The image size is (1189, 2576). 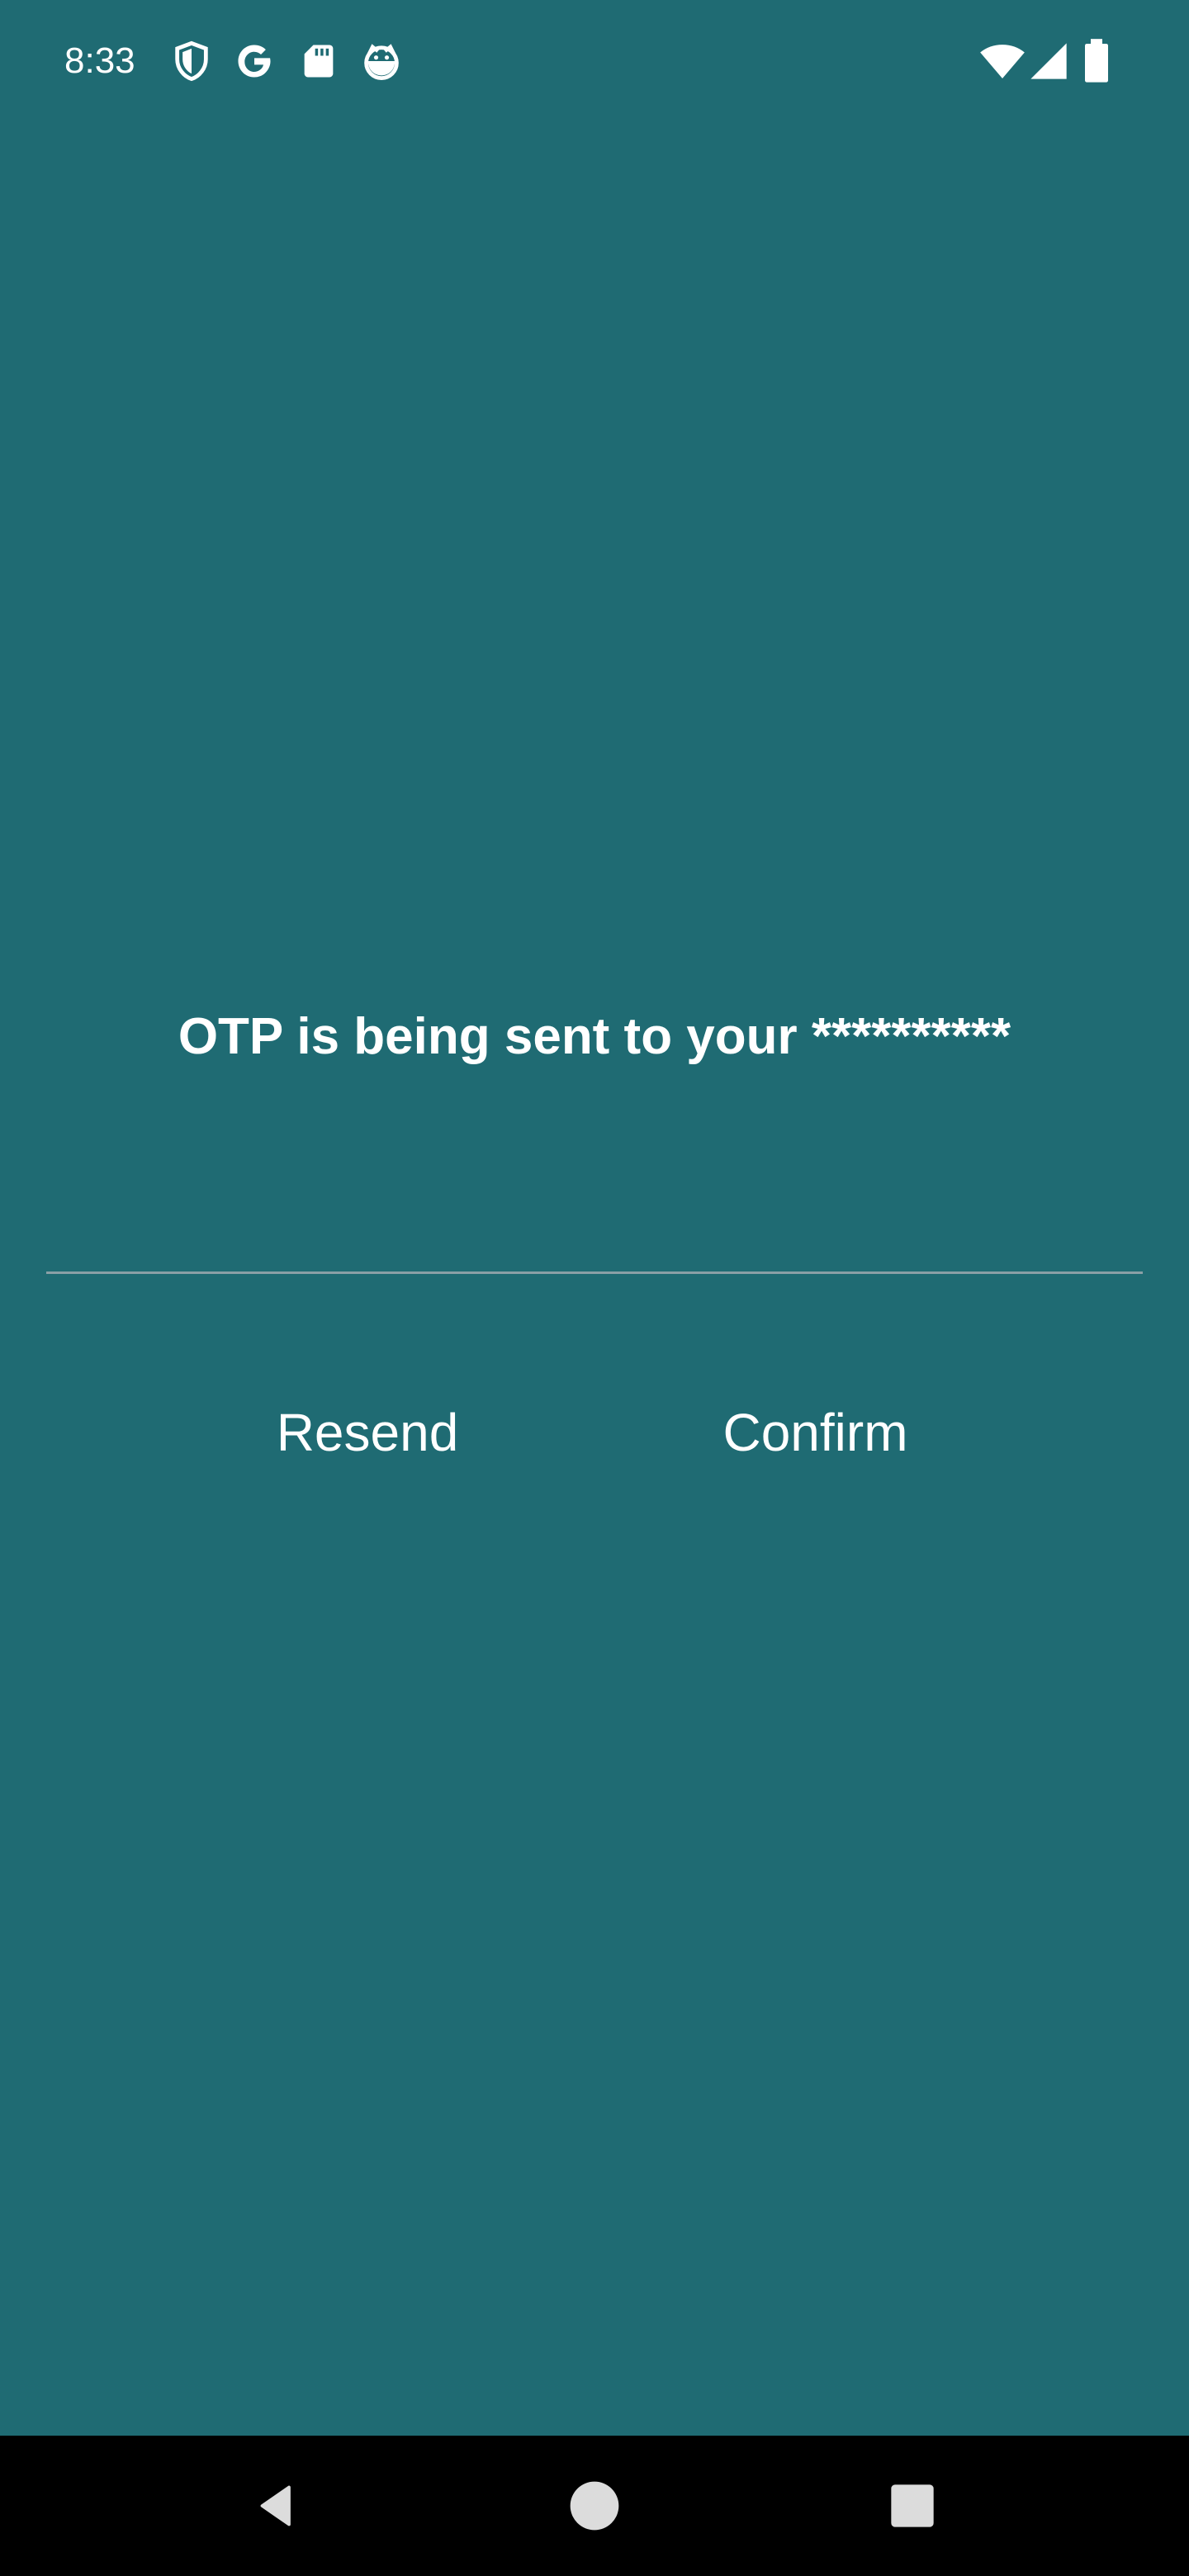 What do you see at coordinates (594, 1036) in the screenshot?
I see `otp-message: OTP is being sent to your **********` at bounding box center [594, 1036].